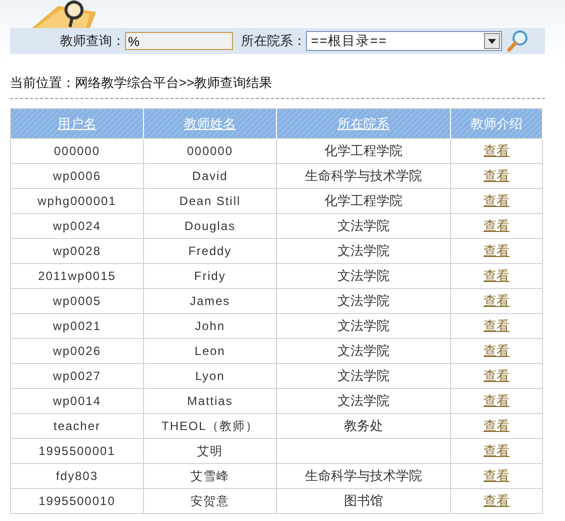 This screenshot has width=565, height=521. Describe the element at coordinates (77, 376) in the screenshot. I see `table-cell: wp0027` at that location.